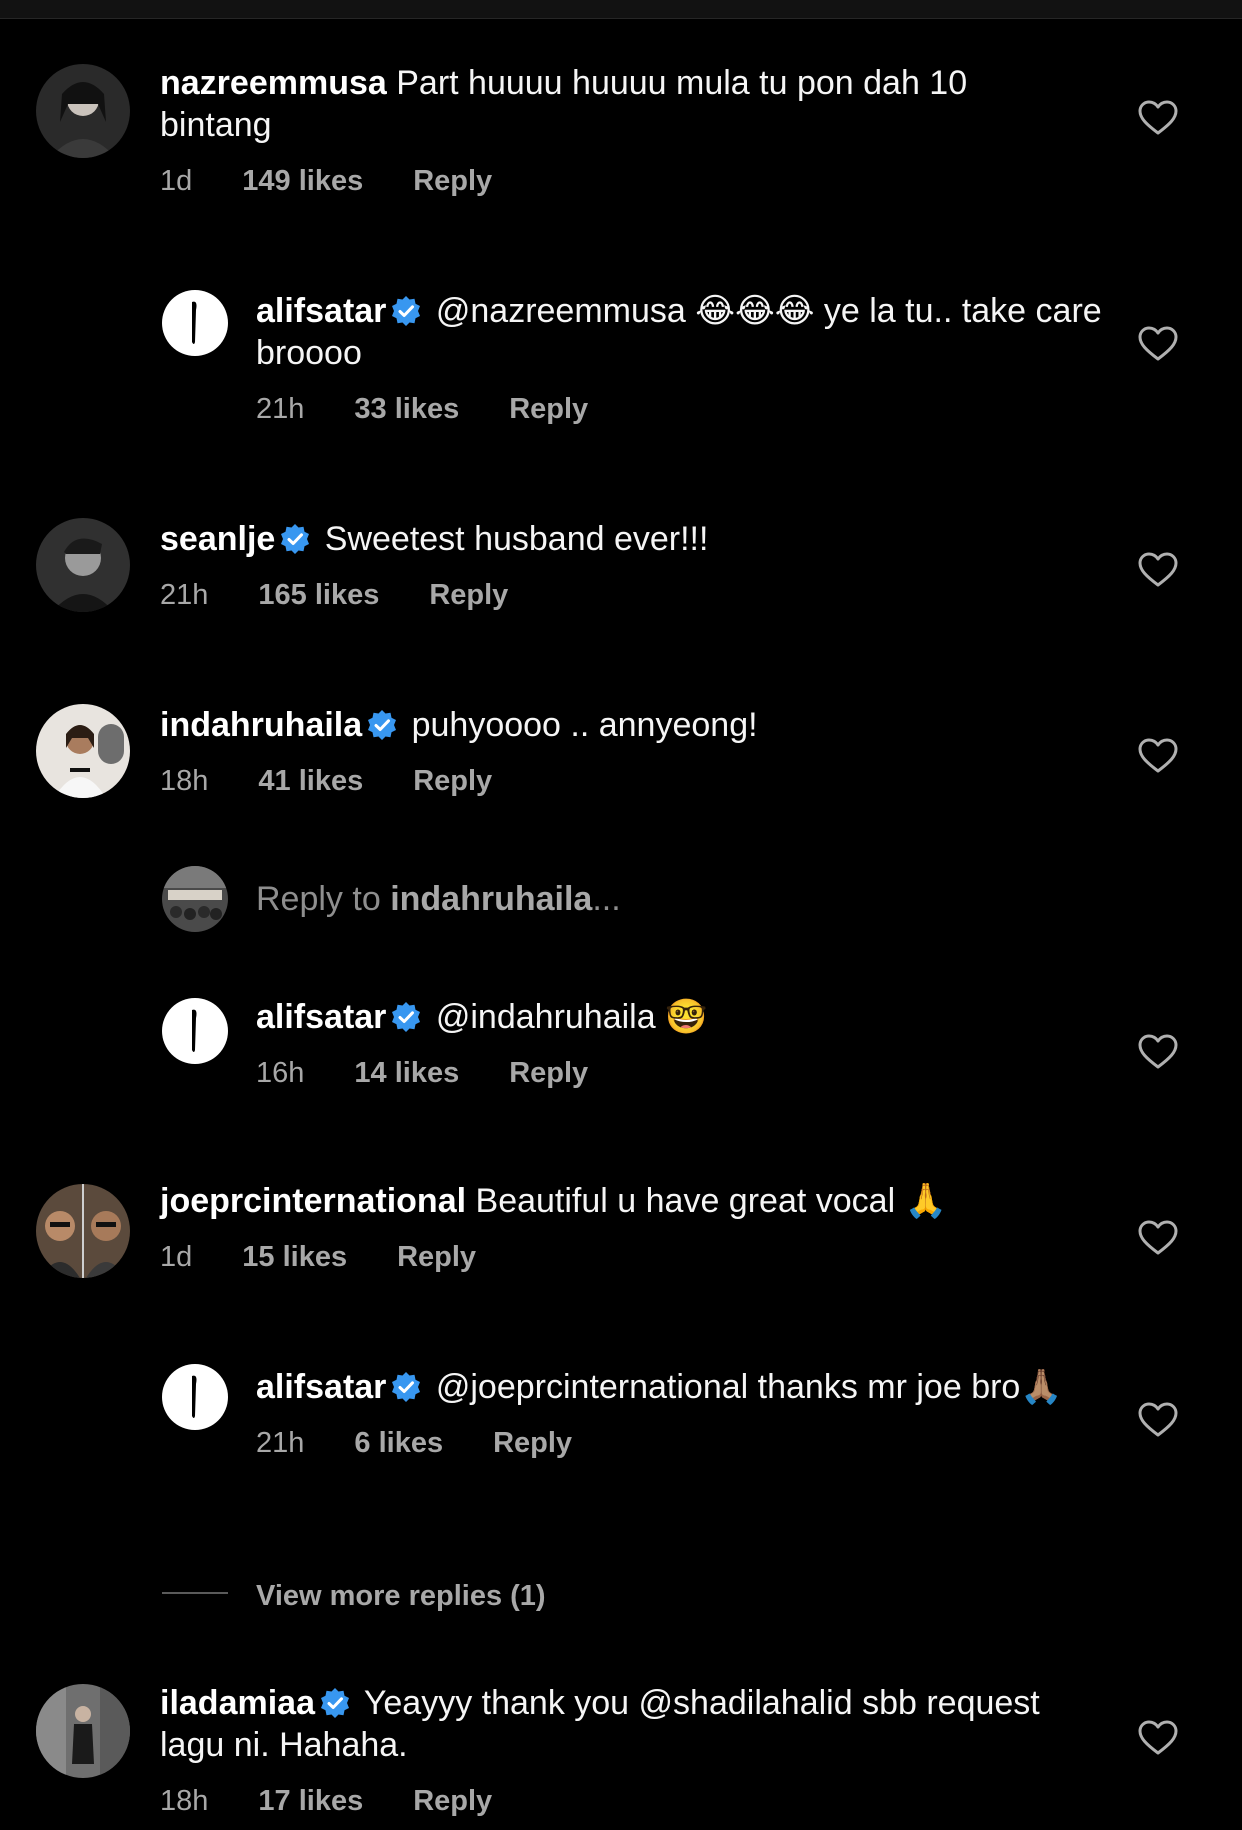 This screenshot has width=1242, height=1830. Describe the element at coordinates (706, 409) in the screenshot. I see `comment-meta: 21h 33 likes Reply` at that location.